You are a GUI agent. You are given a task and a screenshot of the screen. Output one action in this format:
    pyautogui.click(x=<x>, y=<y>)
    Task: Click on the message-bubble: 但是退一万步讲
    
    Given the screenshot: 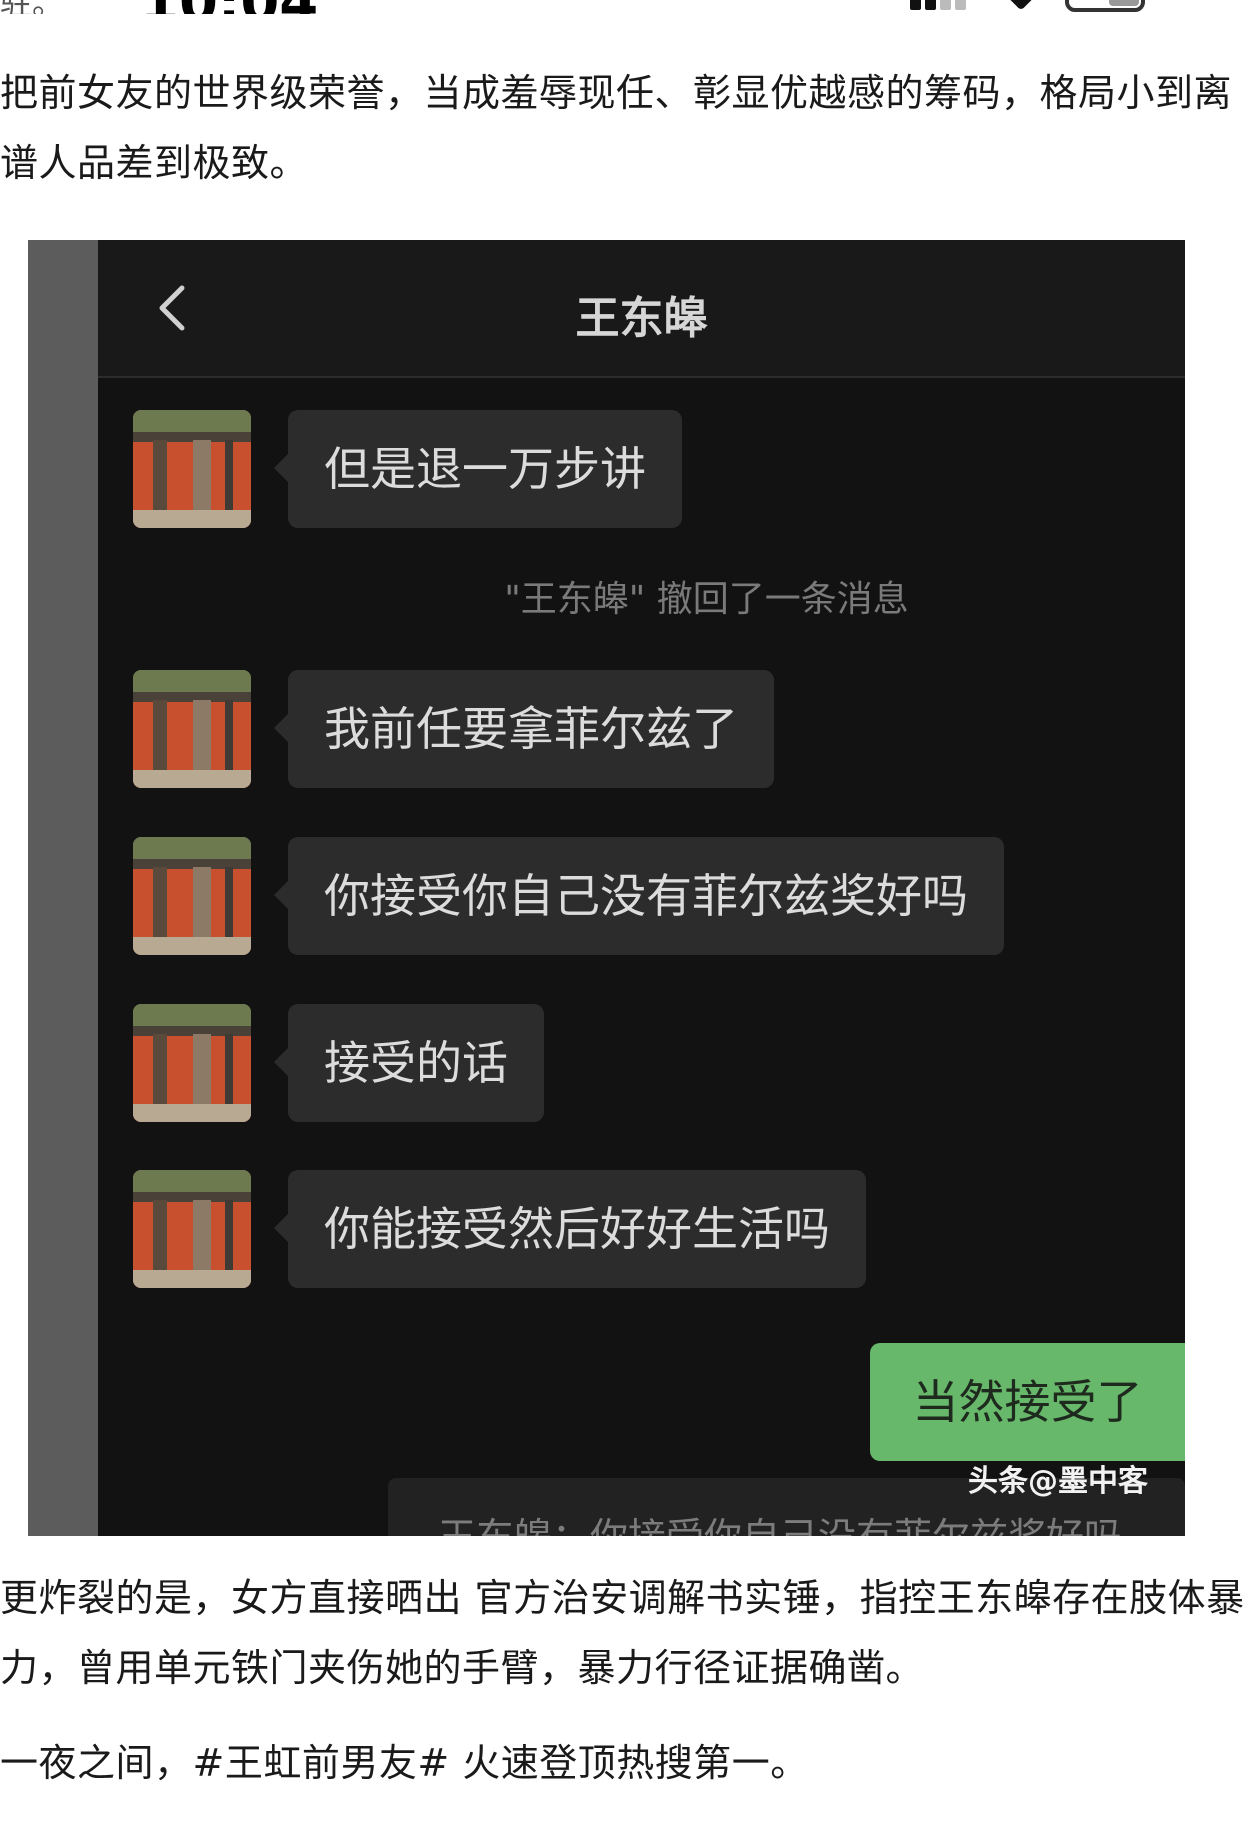 What is the action you would take?
    pyautogui.click(x=478, y=469)
    